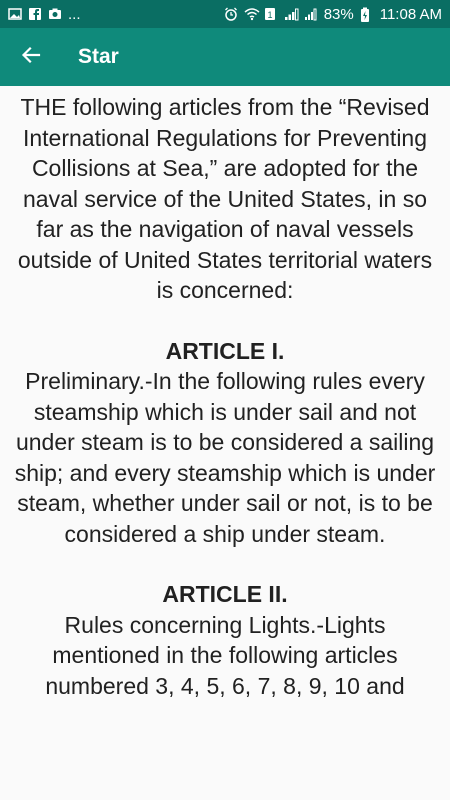 The width and height of the screenshot is (450, 800). I want to click on clock: 11:08 AM, so click(410, 14).